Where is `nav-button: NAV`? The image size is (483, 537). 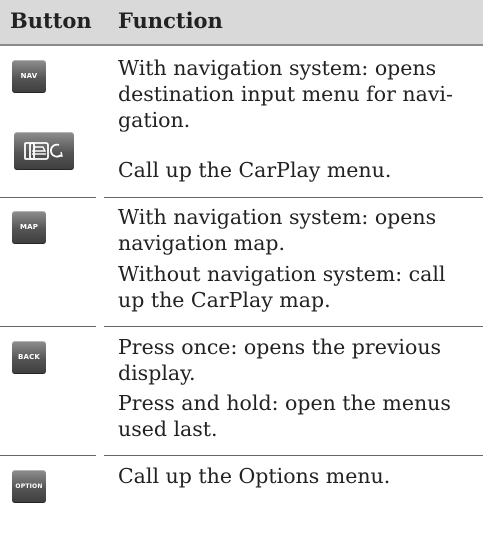
nav-button: NAV is located at coordinates (29, 76).